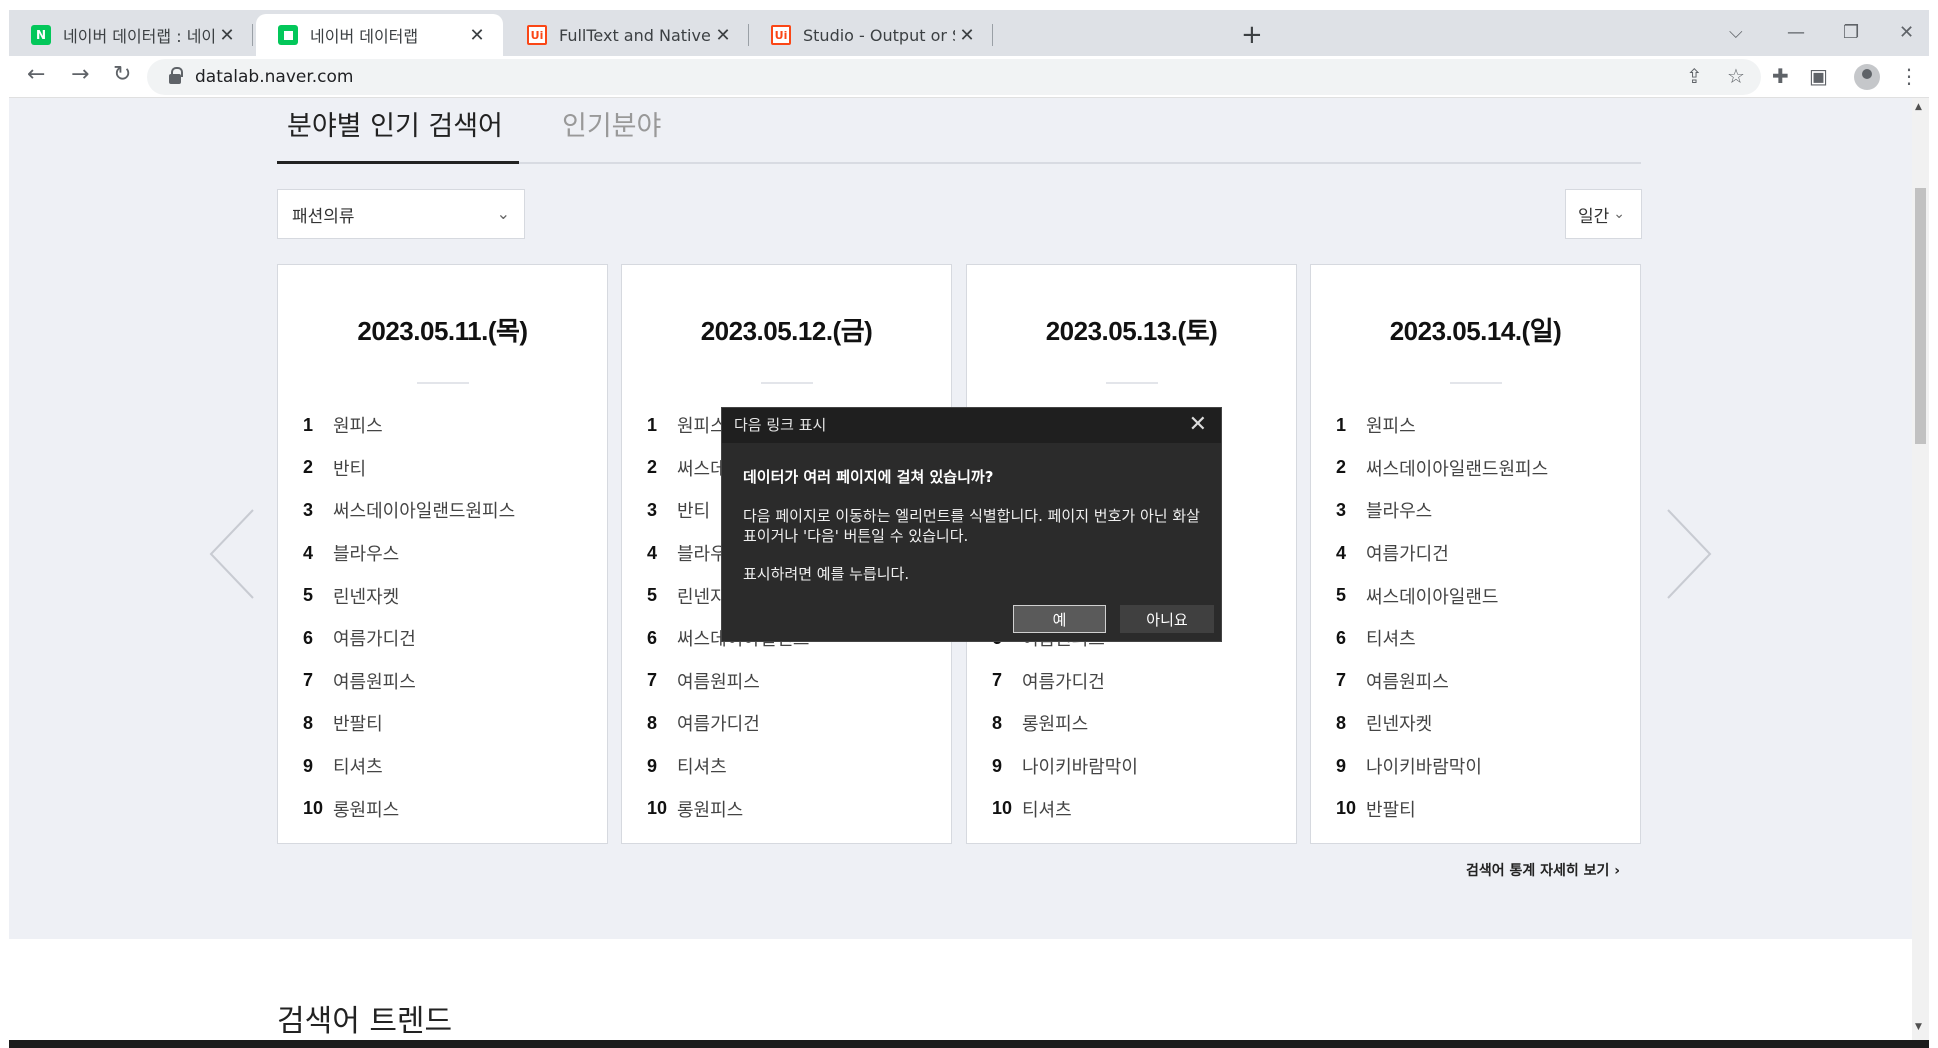  What do you see at coordinates (1475, 331) in the screenshot?
I see `card-date: 2023.05.14.(일)` at bounding box center [1475, 331].